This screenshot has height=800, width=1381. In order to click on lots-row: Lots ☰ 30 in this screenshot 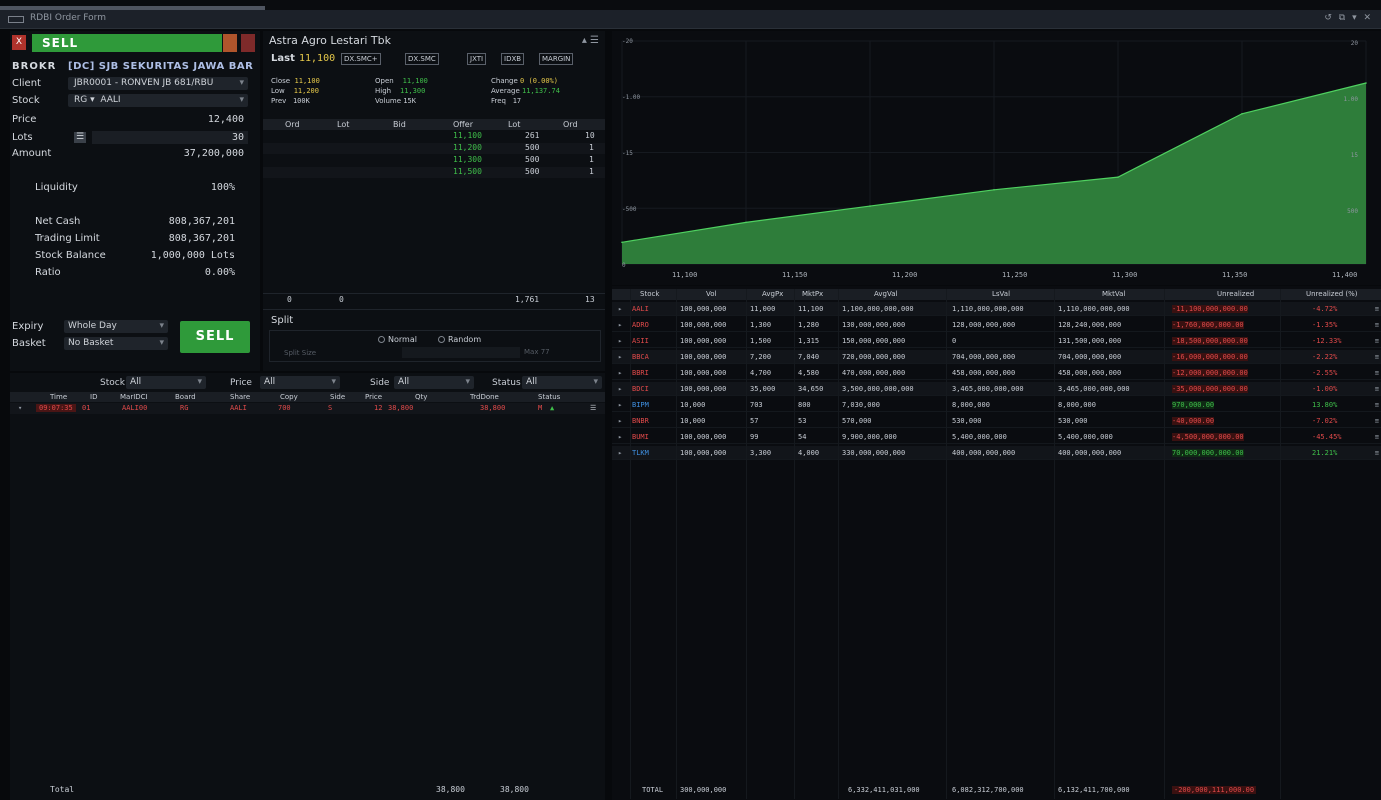, I will do `click(135, 138)`.